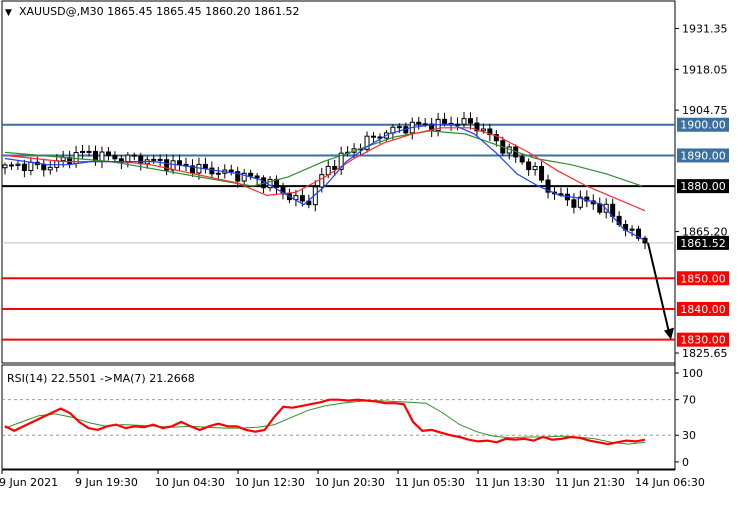 This screenshot has width=740, height=511. What do you see at coordinates (703, 243) in the screenshot?
I see `current-price-label: 1861.52` at bounding box center [703, 243].